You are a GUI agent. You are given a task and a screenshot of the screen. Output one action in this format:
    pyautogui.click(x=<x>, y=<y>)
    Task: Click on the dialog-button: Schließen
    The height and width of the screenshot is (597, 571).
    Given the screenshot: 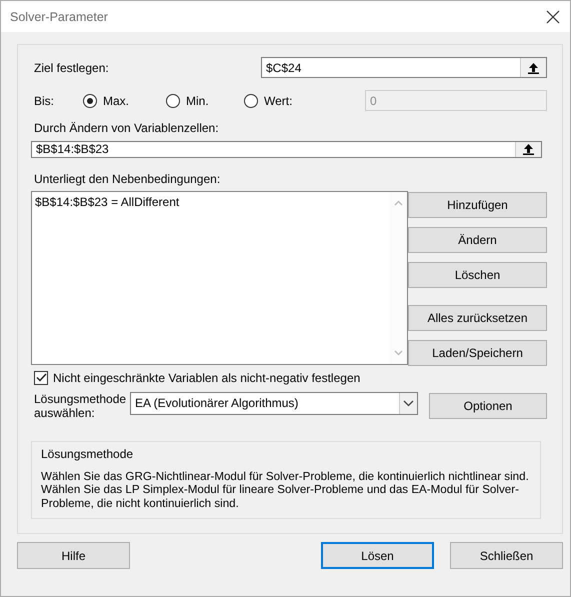 What is the action you would take?
    pyautogui.click(x=506, y=555)
    